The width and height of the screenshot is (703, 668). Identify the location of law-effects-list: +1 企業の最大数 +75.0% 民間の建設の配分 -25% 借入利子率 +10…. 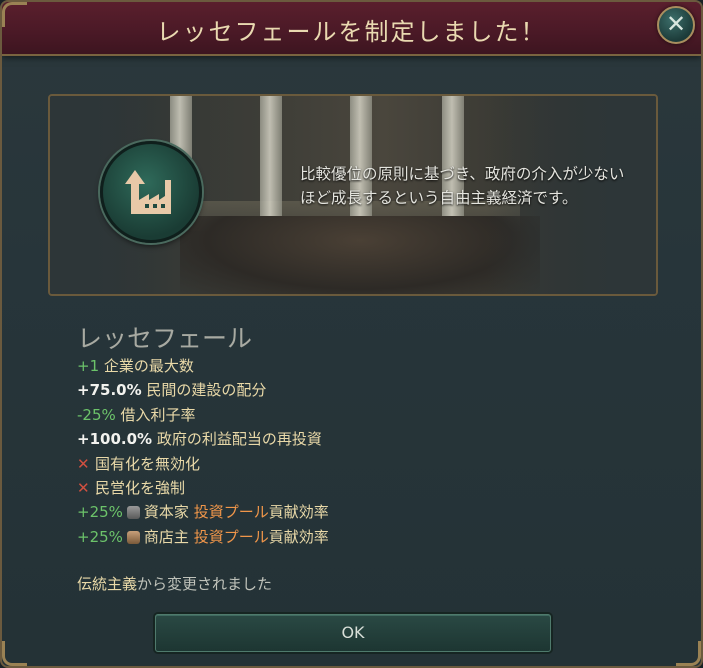
(203, 451).